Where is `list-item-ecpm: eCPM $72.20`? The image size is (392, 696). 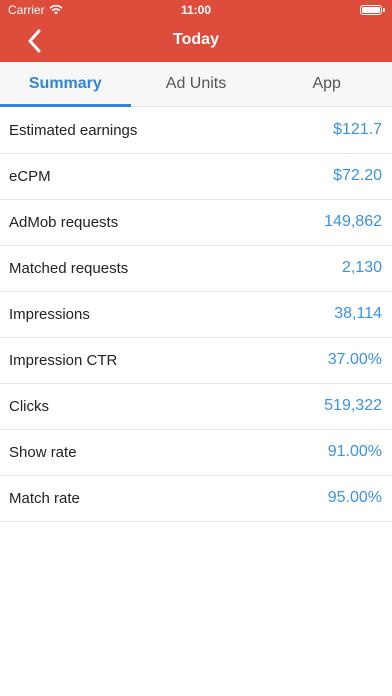 list-item-ecpm: eCPM $72.20 is located at coordinates (196, 177).